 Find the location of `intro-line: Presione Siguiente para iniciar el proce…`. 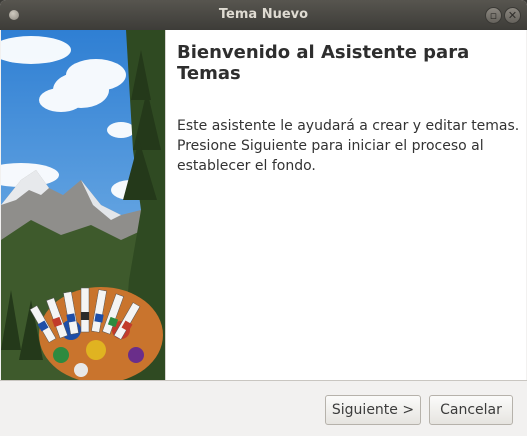

intro-line: Presione Siguiente para iniciar el proce… is located at coordinates (330, 146).